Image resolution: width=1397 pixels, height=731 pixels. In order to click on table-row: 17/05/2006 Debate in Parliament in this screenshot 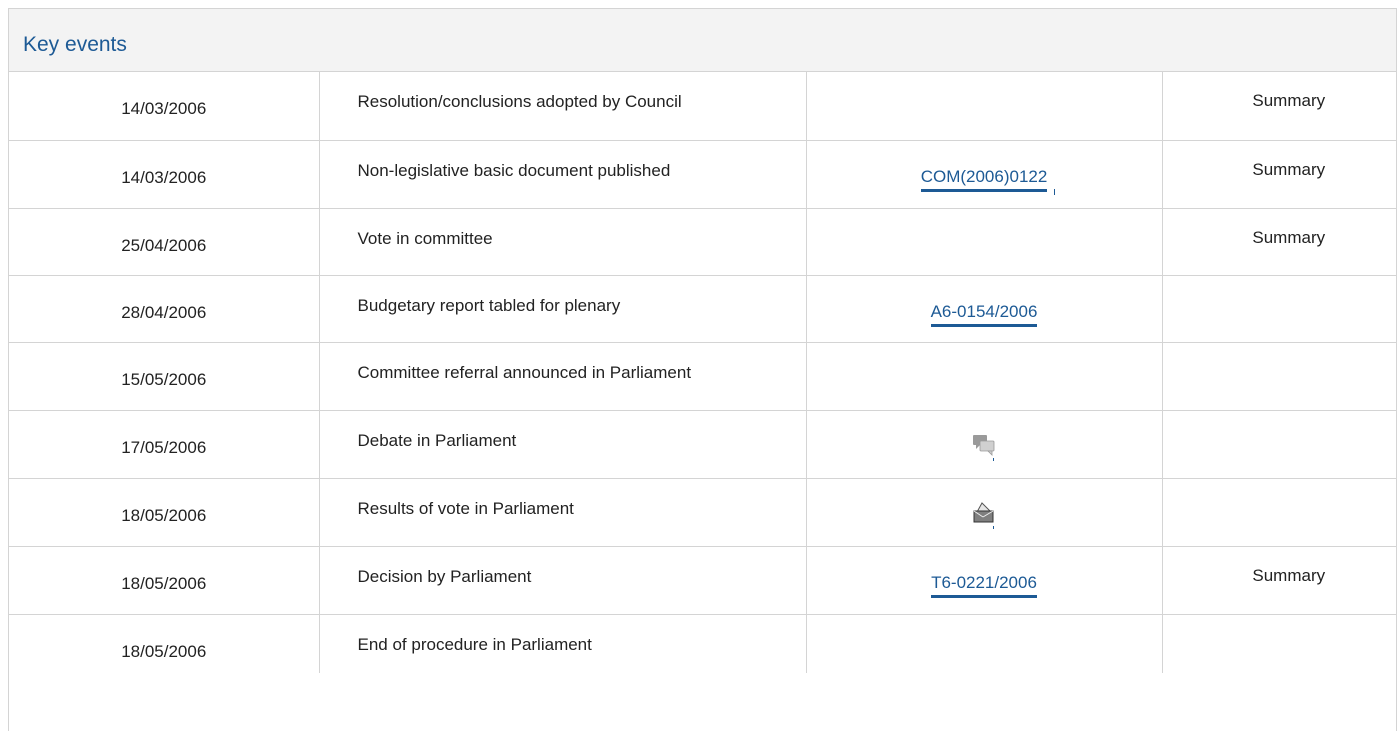, I will do `click(702, 444)`.